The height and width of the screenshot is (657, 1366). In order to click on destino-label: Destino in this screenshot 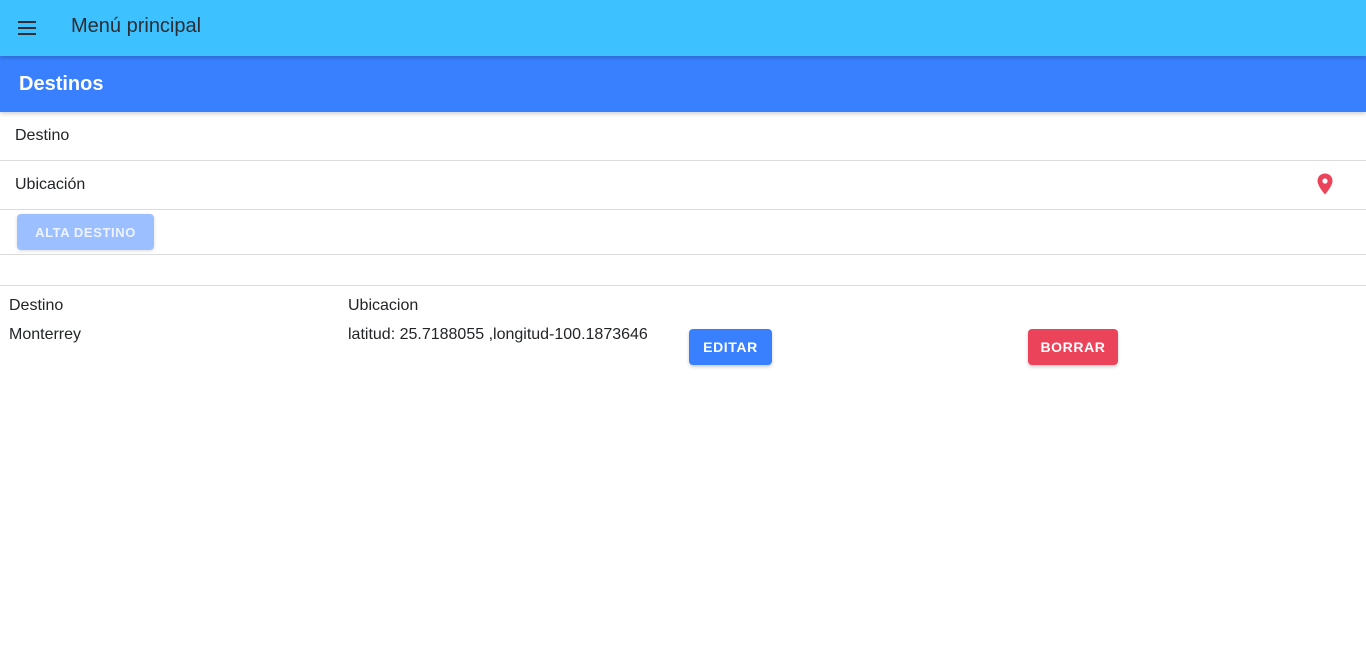, I will do `click(42, 135)`.